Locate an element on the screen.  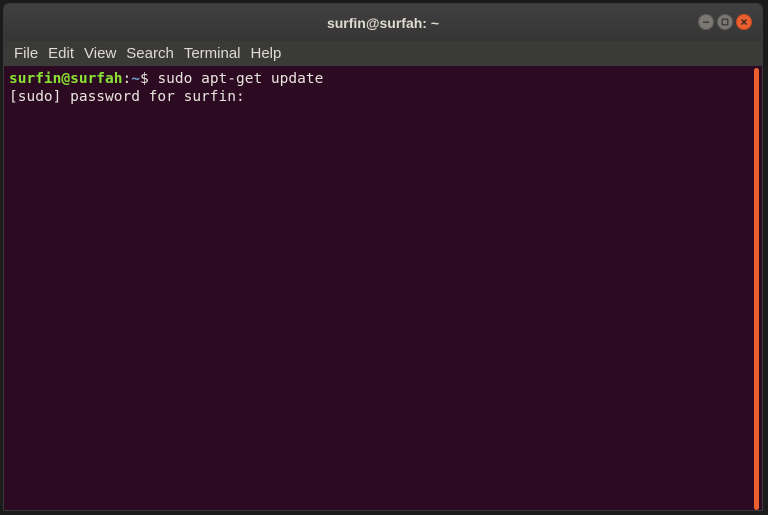
close-icon is located at coordinates (744, 22).